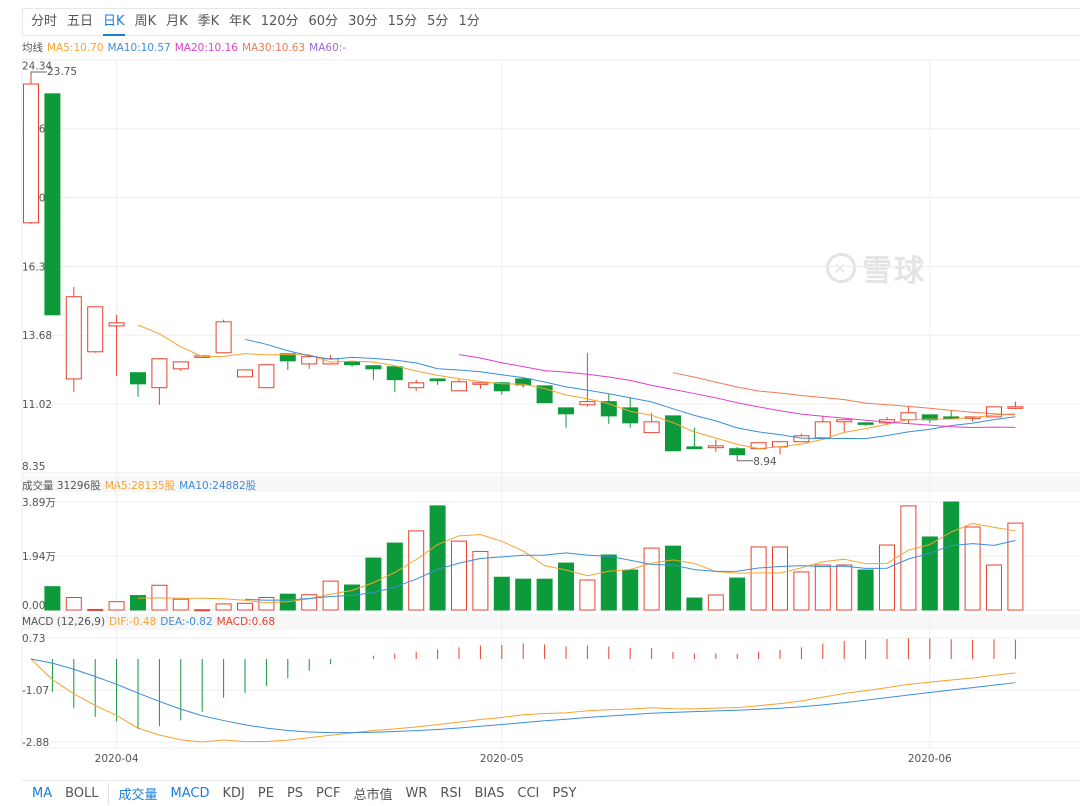 This screenshot has height=806, width=1080. What do you see at coordinates (108, 793) in the screenshot?
I see `tab-divider` at bounding box center [108, 793].